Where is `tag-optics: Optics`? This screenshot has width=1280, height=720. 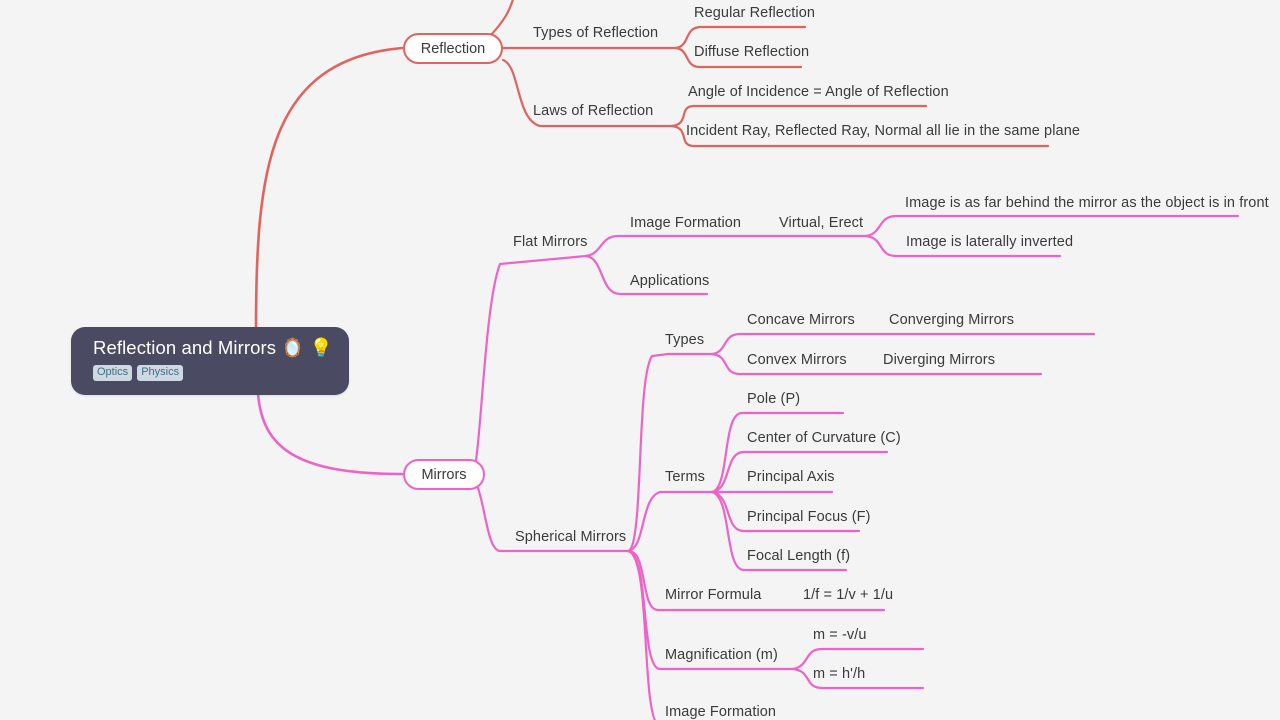
tag-optics: Optics is located at coordinates (113, 373).